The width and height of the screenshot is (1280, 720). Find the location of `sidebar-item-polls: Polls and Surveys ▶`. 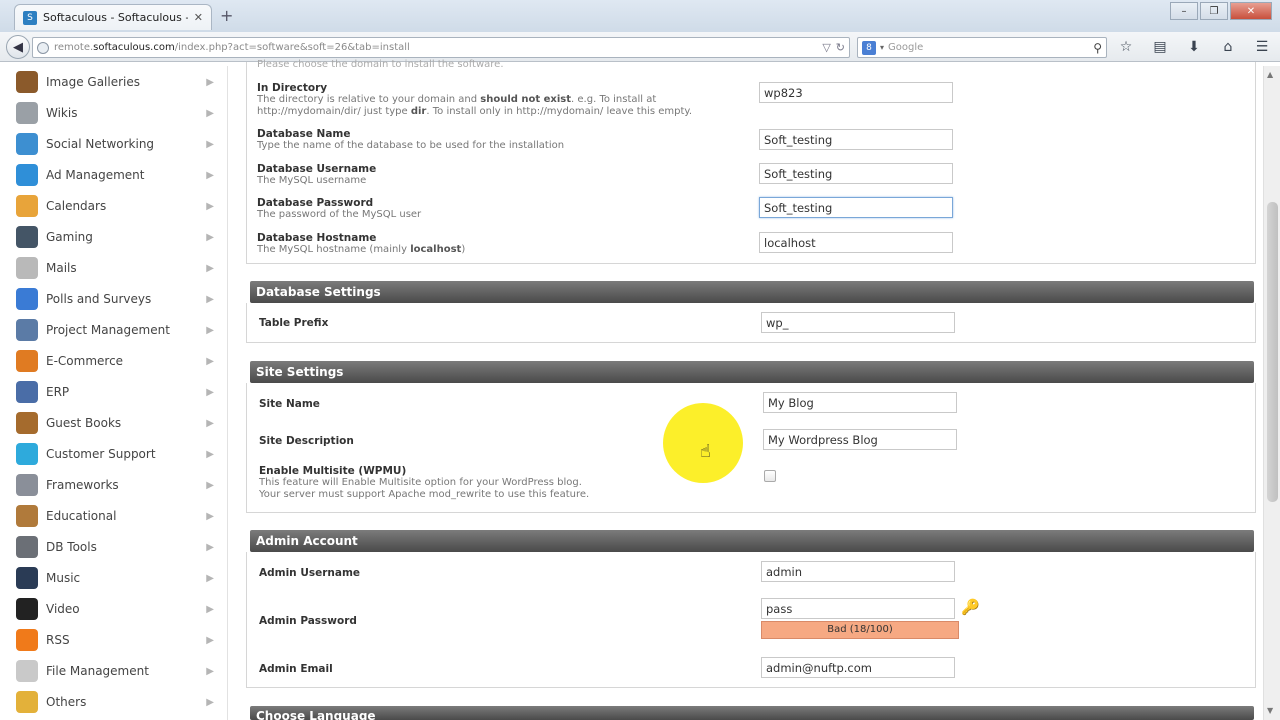

sidebar-item-polls: Polls and Surveys ▶ is located at coordinates (111, 299).